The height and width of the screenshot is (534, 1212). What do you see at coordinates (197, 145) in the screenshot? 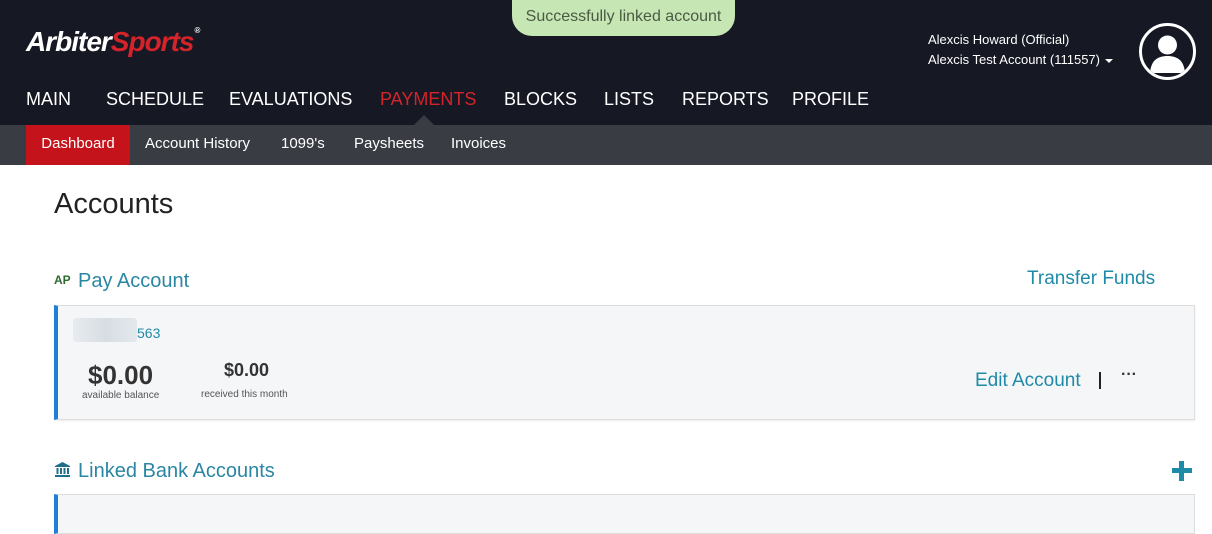
I see `subnav-account-history: Account History` at bounding box center [197, 145].